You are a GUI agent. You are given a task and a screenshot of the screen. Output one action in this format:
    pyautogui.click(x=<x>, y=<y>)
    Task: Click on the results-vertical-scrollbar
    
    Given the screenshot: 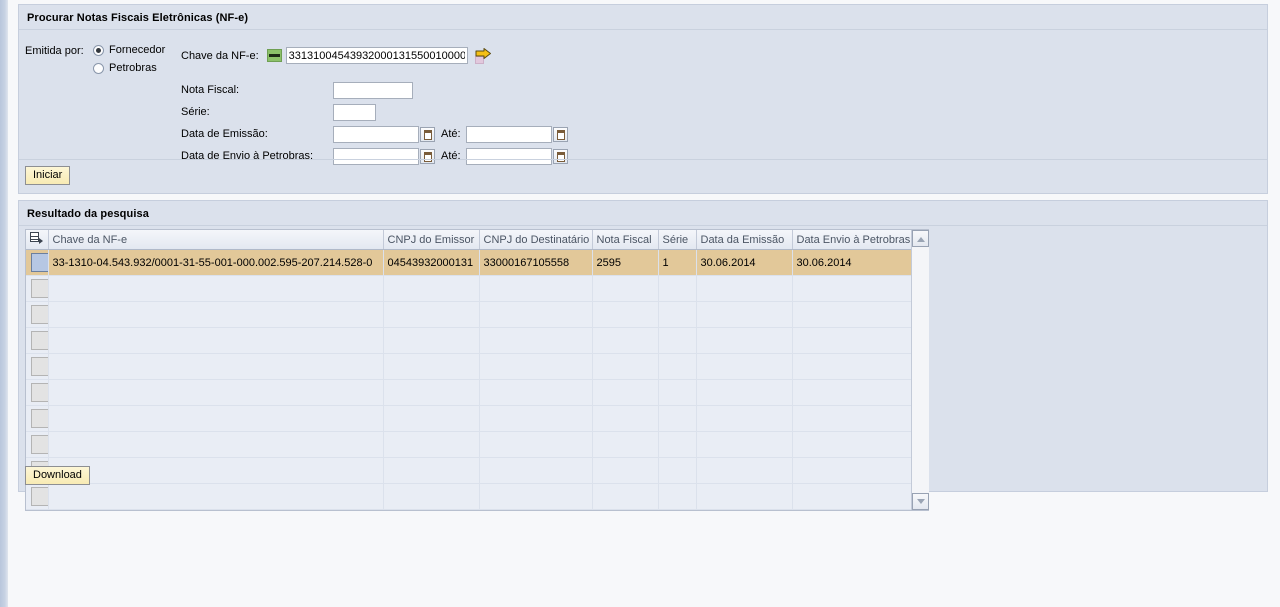 What is the action you would take?
    pyautogui.click(x=920, y=370)
    